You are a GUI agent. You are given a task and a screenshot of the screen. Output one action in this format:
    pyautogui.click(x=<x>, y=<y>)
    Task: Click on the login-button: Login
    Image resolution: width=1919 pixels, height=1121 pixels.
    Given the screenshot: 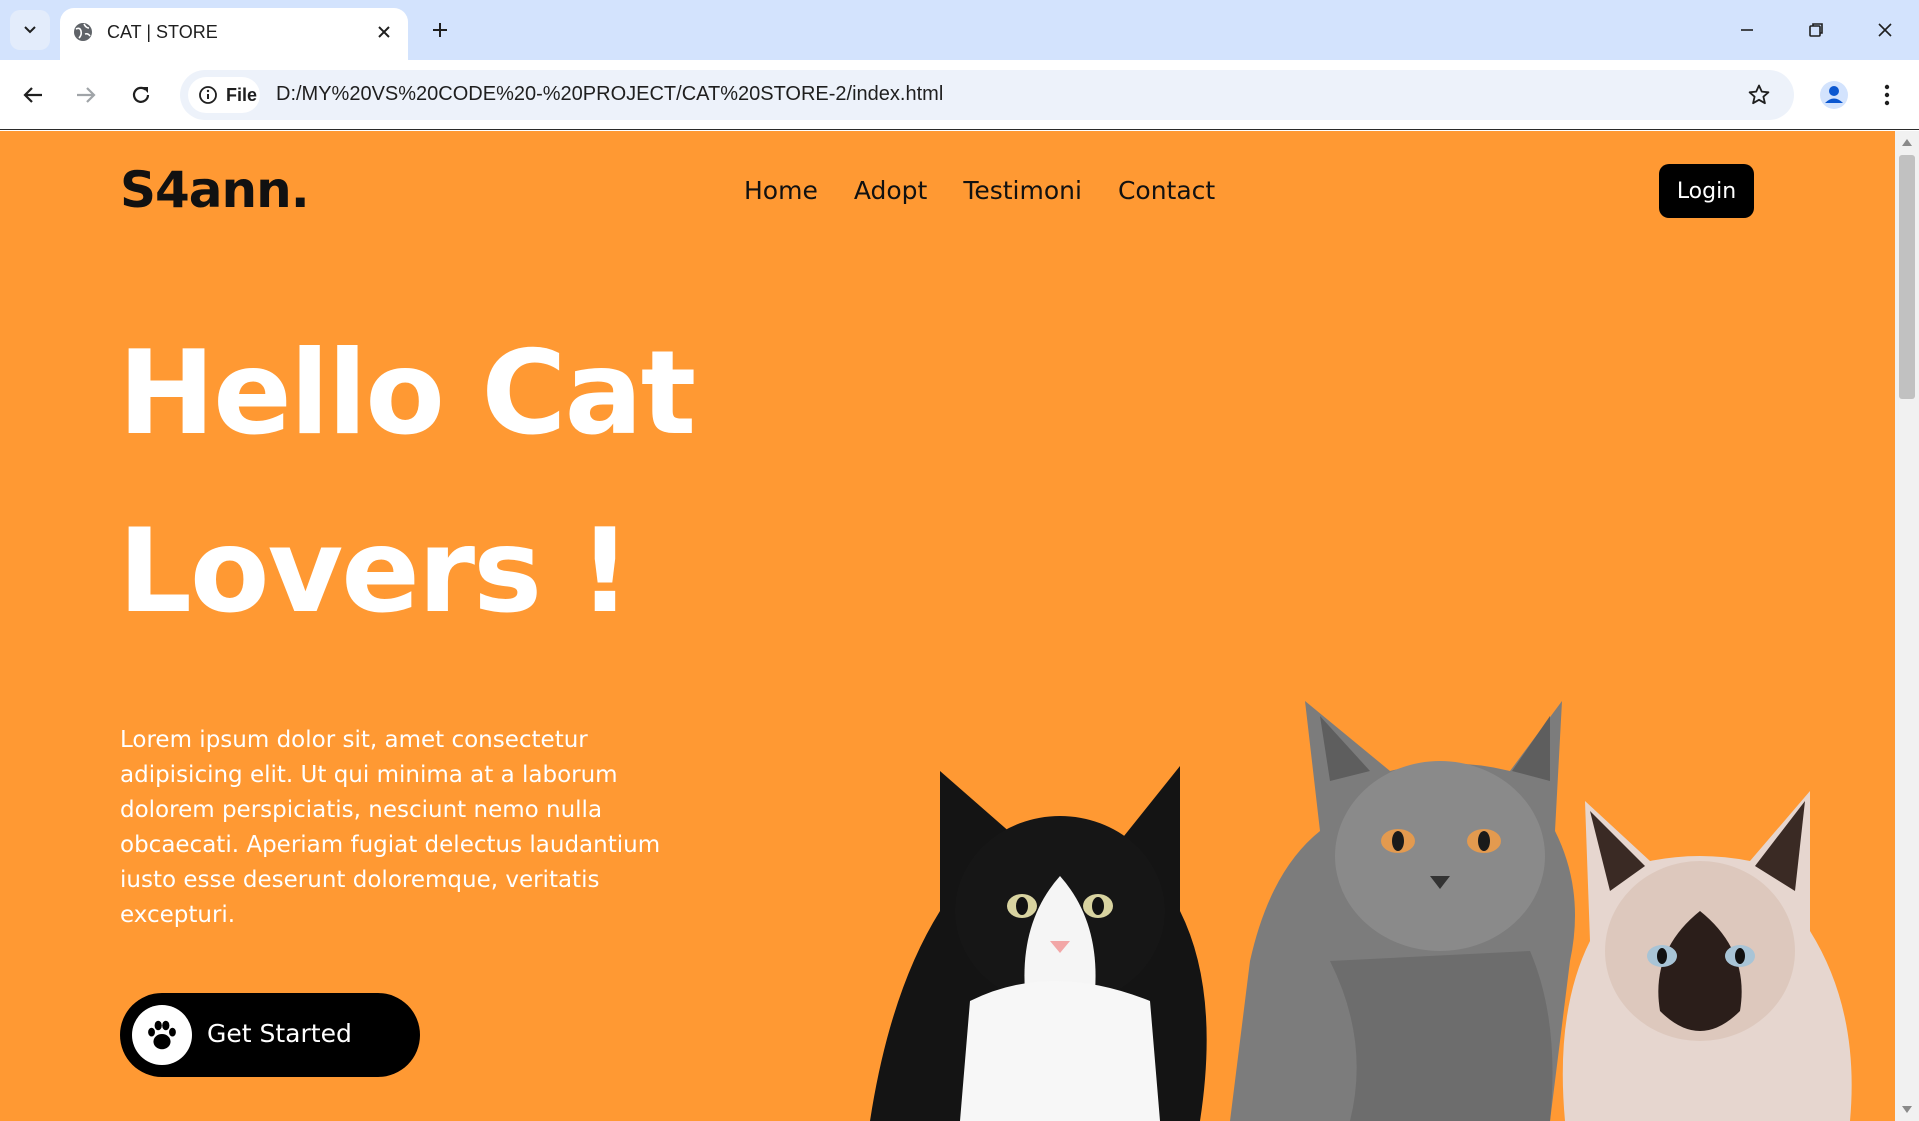 What is the action you would take?
    pyautogui.click(x=1706, y=191)
    